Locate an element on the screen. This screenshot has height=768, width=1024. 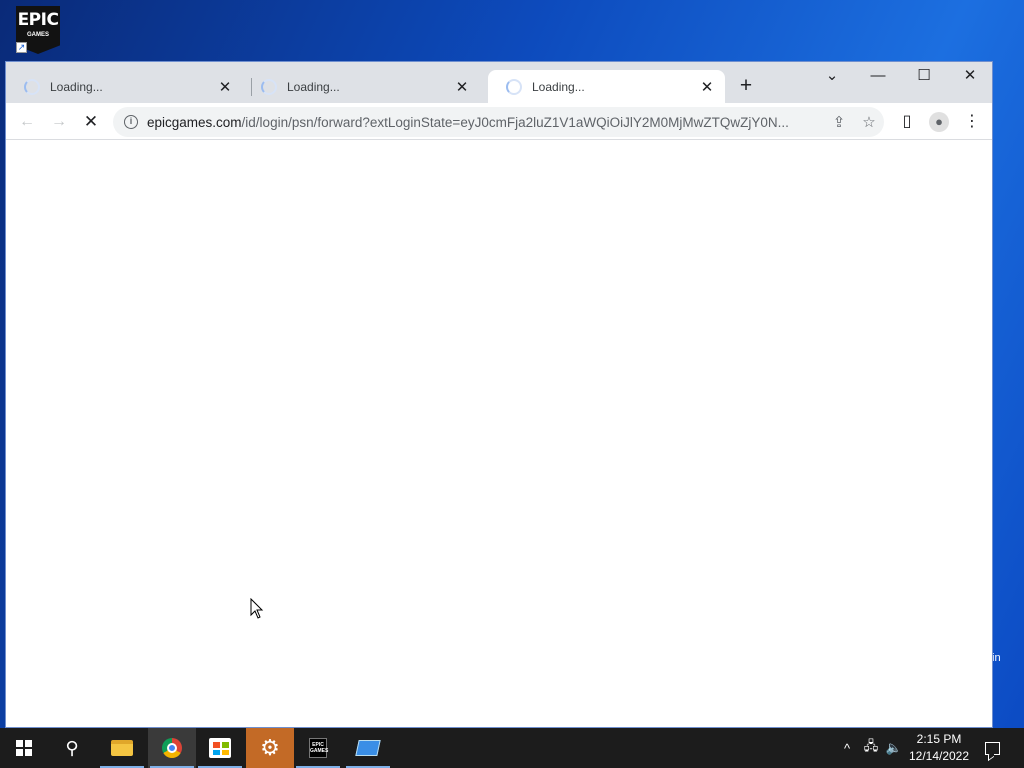
tab-1: Loading... ✕ is located at coordinates (124, 86).